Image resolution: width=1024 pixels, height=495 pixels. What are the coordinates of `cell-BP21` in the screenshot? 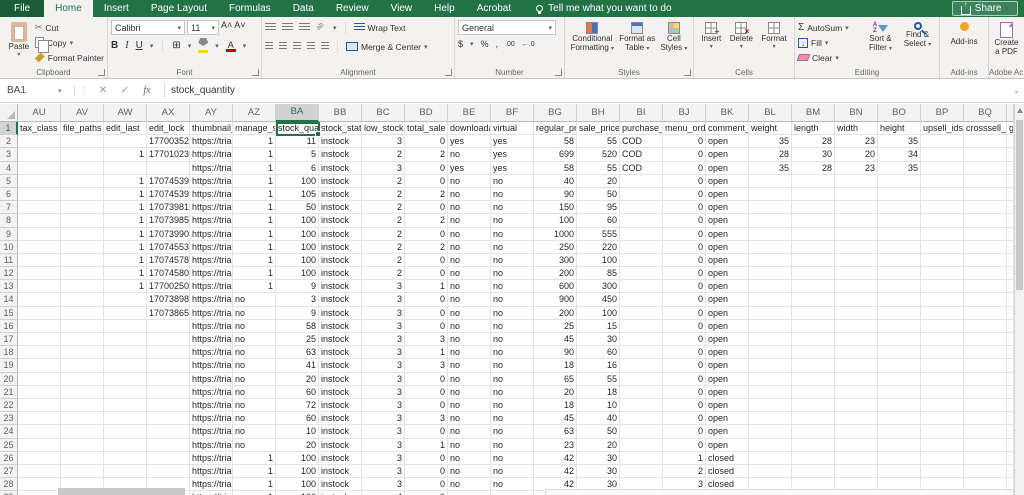 It's located at (942, 392).